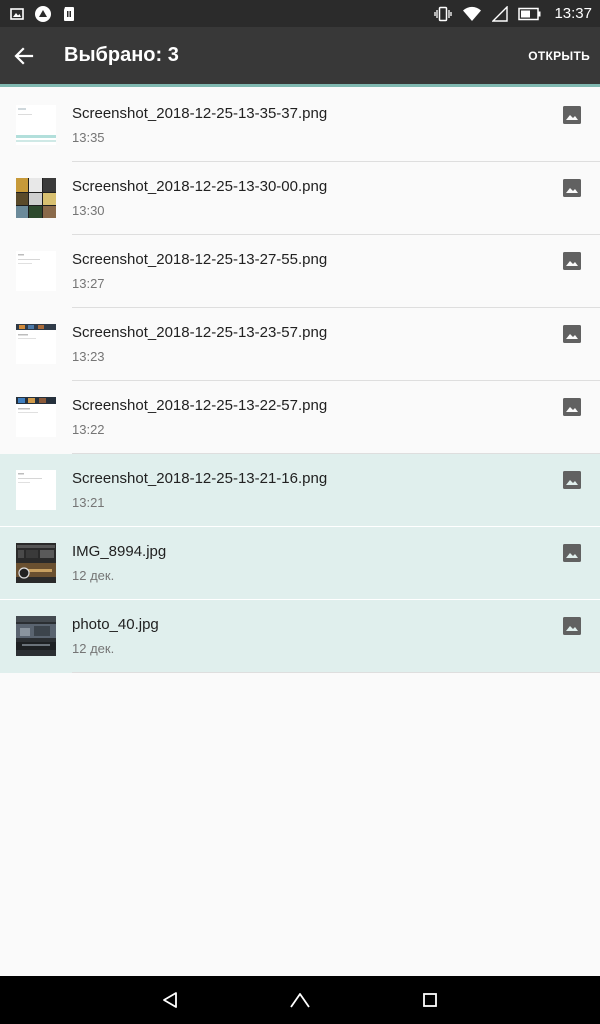 The width and height of the screenshot is (600, 1024). What do you see at coordinates (115, 624) in the screenshot?
I see `file-name: photo_40.jpg` at bounding box center [115, 624].